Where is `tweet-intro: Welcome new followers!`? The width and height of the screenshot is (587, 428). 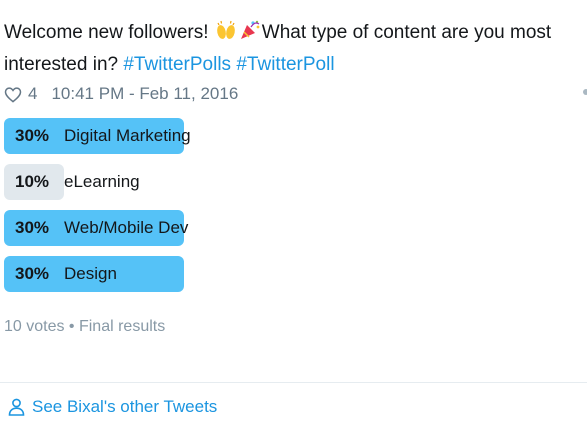 tweet-intro: Welcome new followers! is located at coordinates (106, 32).